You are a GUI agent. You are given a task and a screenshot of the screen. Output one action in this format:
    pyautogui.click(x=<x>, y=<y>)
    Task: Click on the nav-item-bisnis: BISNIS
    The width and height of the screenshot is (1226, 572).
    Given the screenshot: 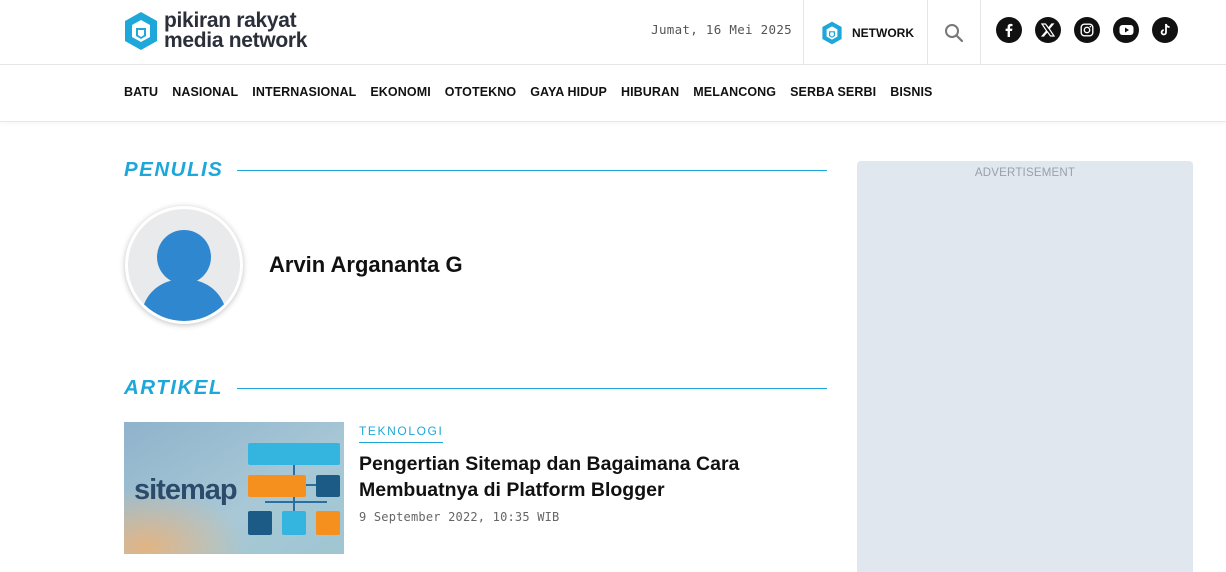 What is the action you would take?
    pyautogui.click(x=911, y=92)
    